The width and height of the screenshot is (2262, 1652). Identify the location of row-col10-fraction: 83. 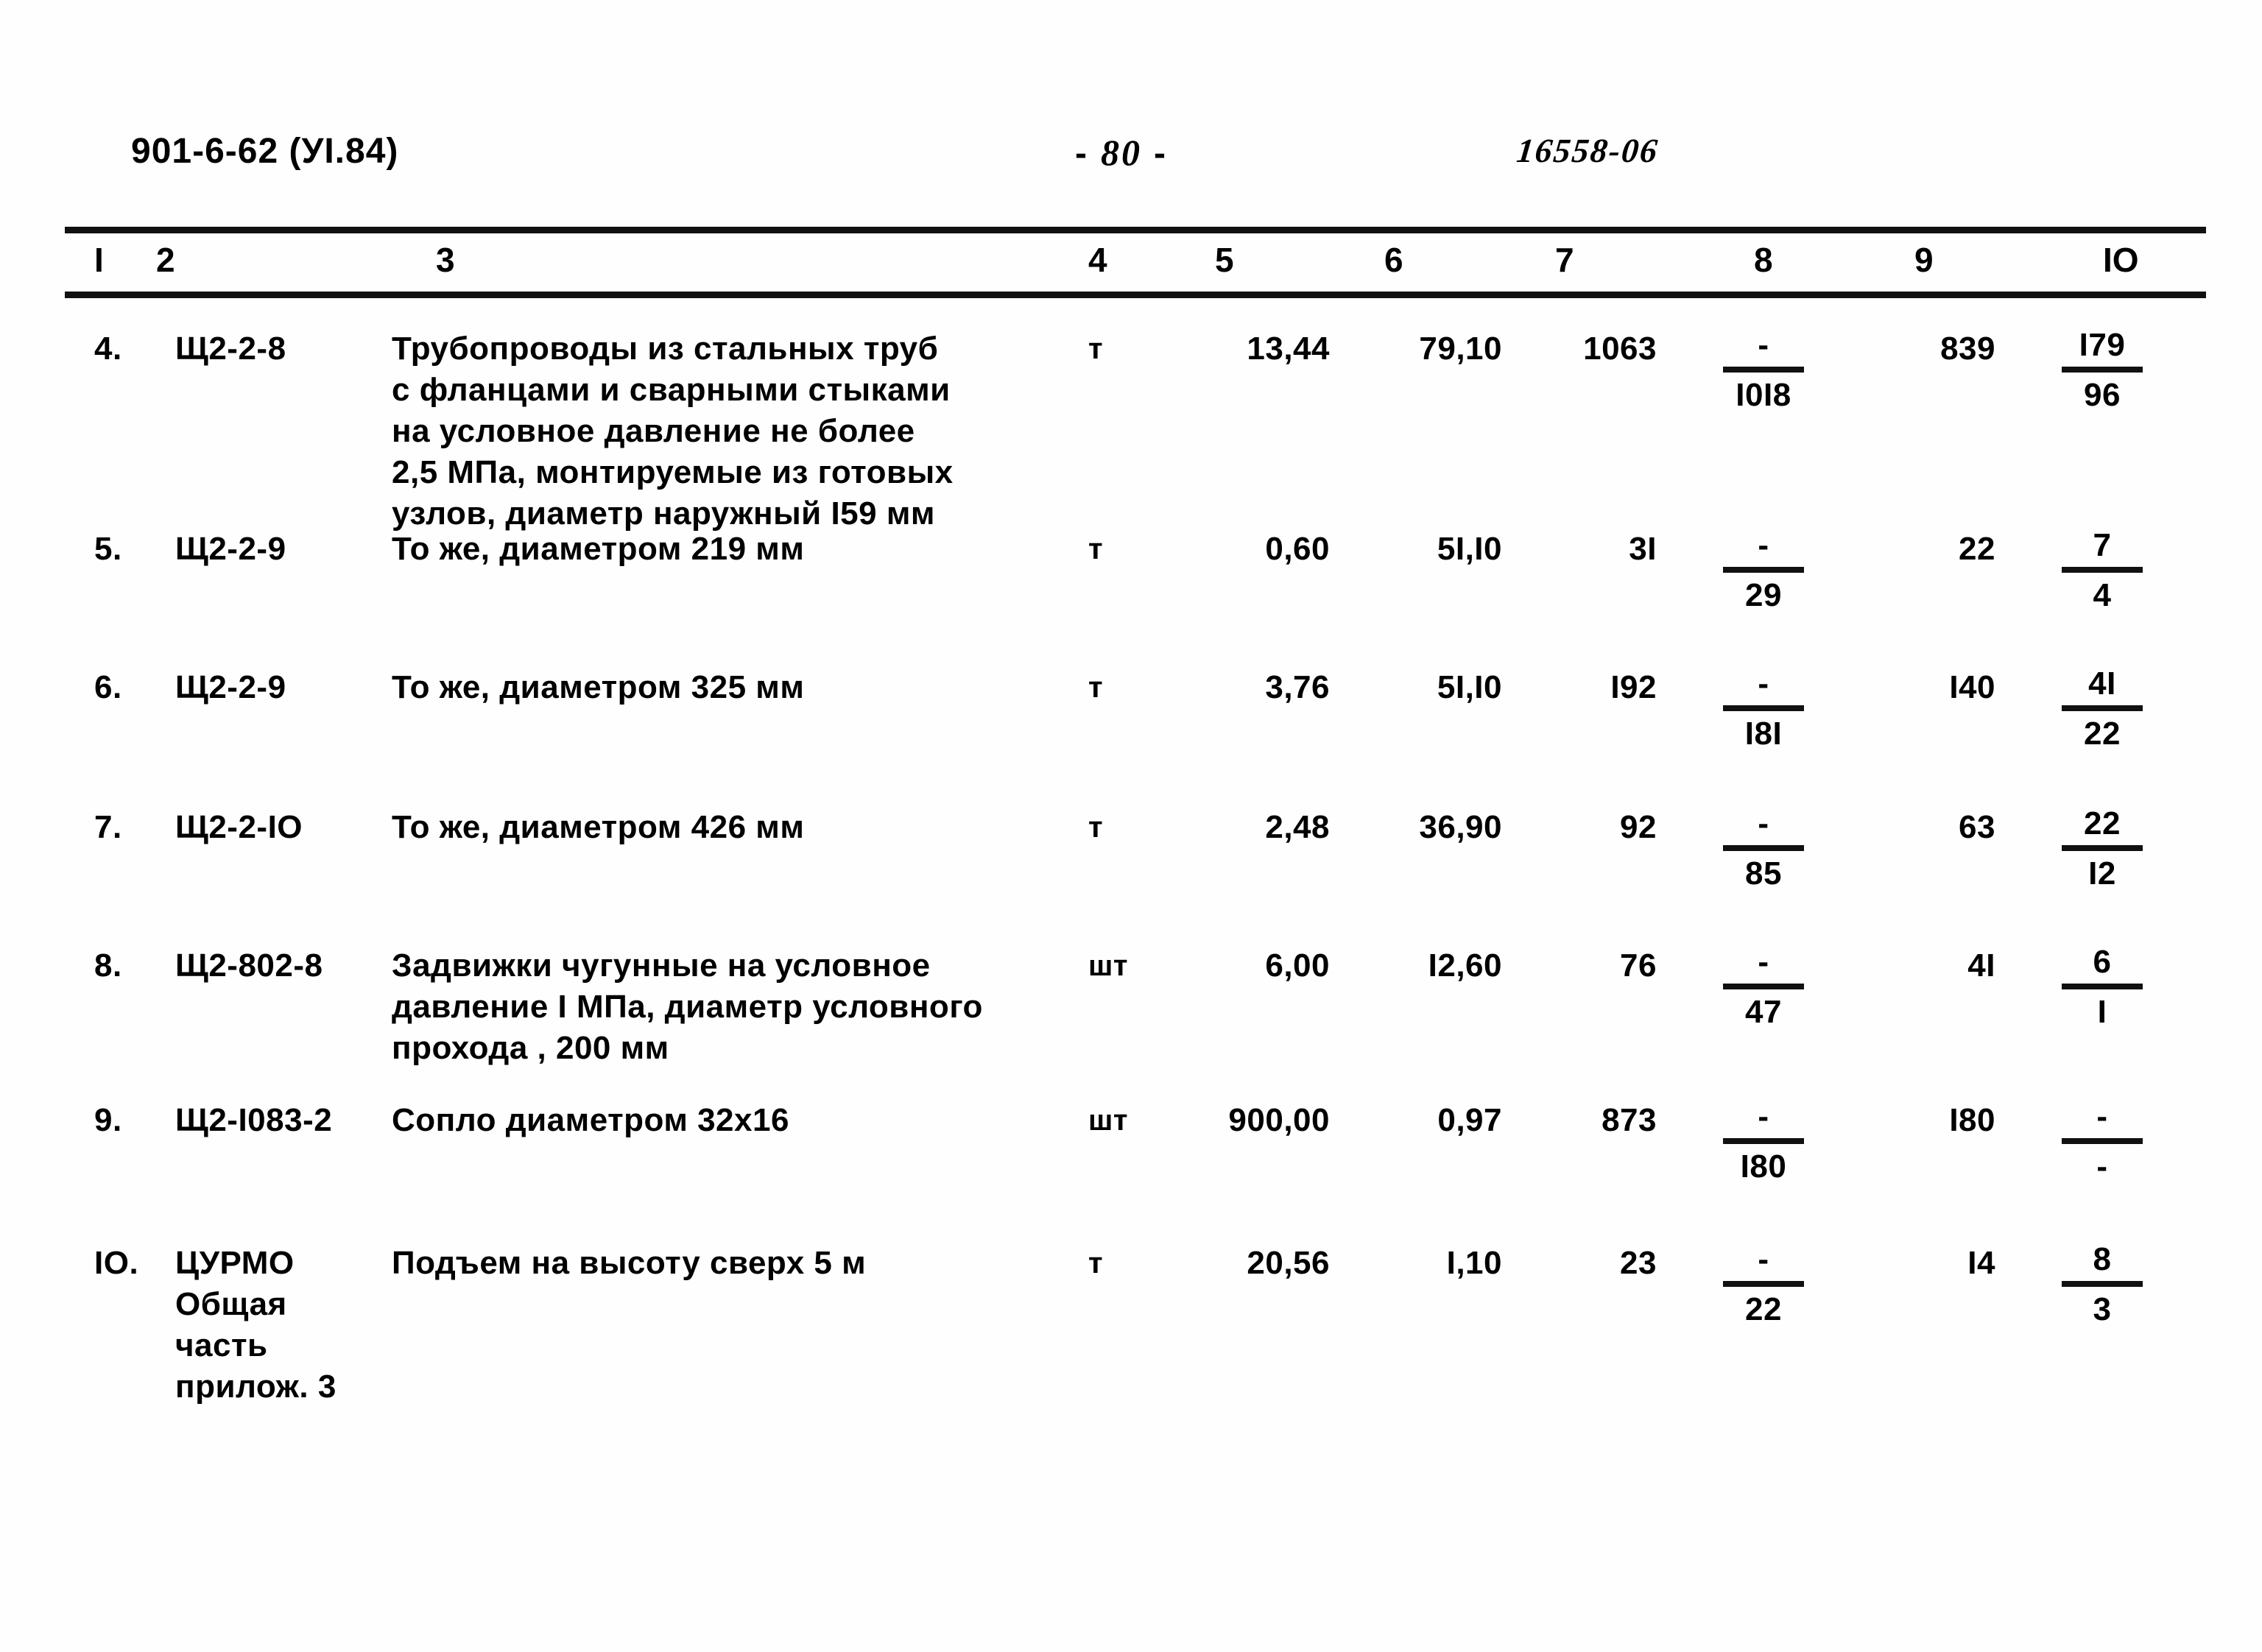
(2102, 1286).